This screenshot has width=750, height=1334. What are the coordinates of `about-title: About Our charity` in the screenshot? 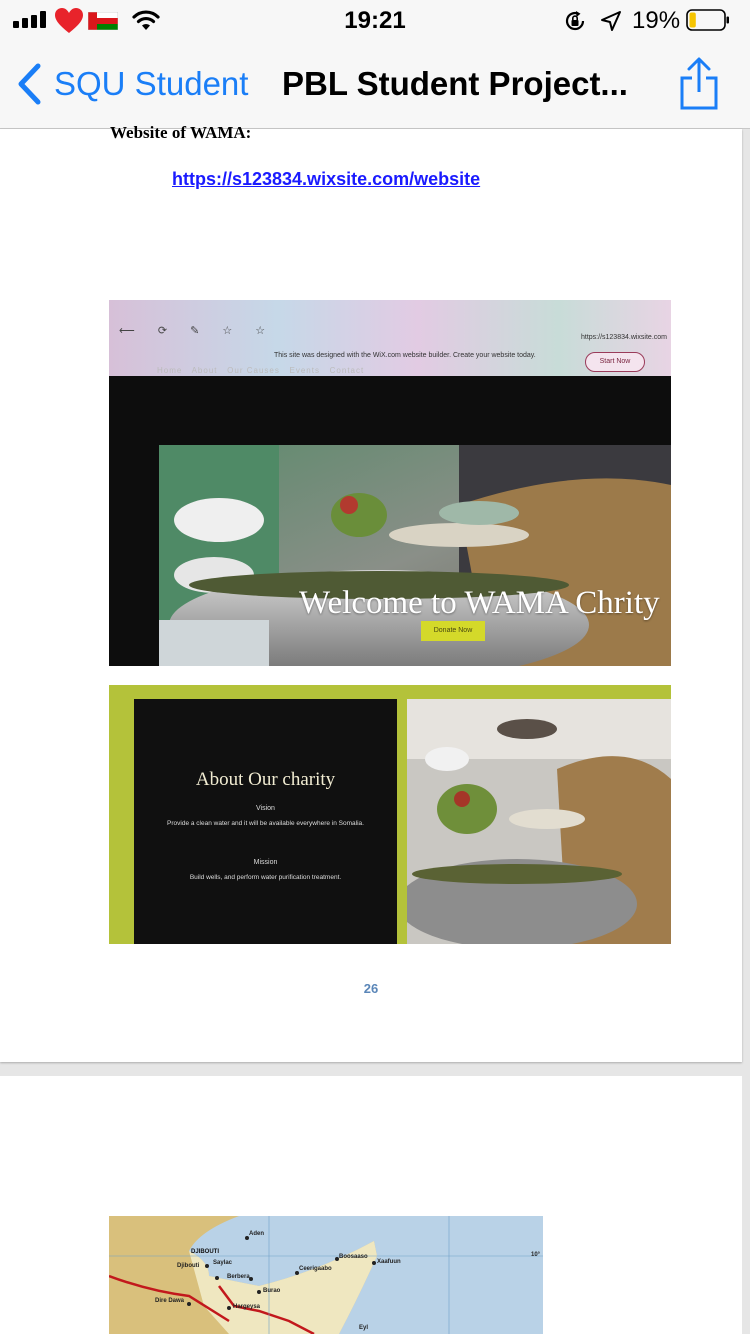 It's located at (265, 779).